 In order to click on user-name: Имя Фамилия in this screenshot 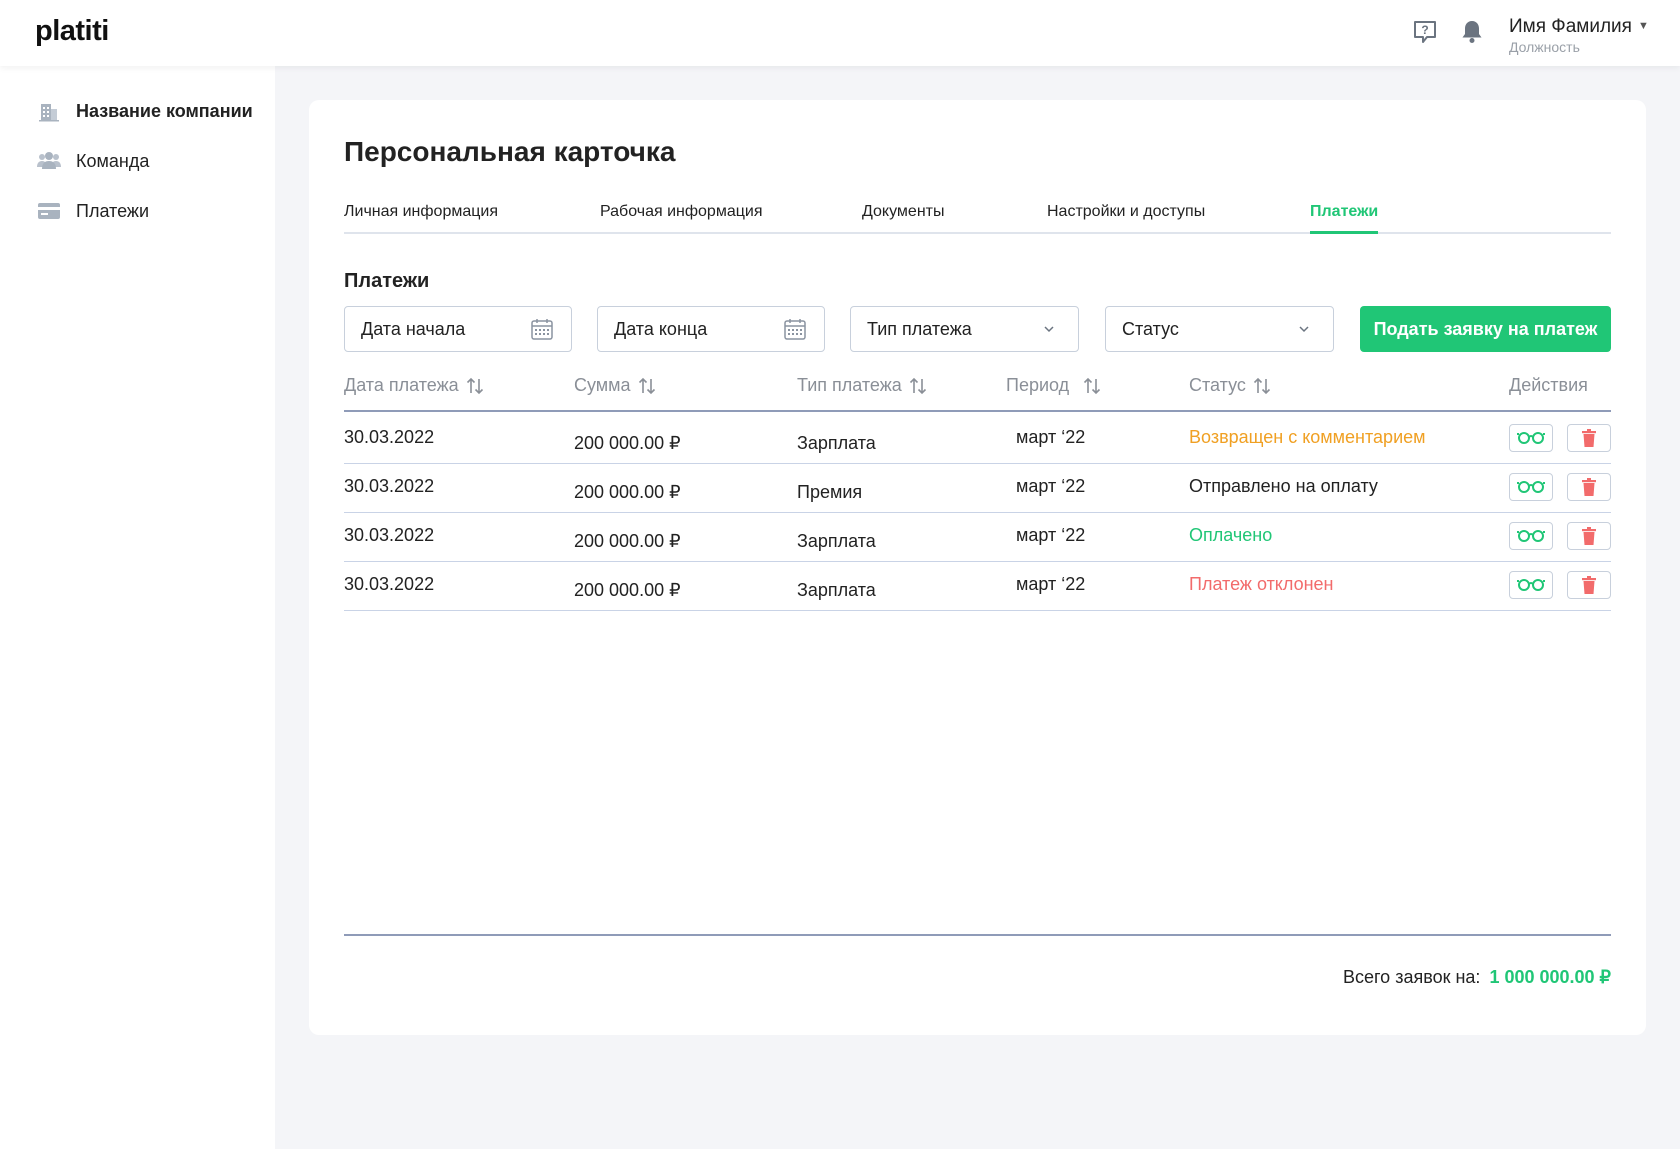, I will do `click(1570, 26)`.